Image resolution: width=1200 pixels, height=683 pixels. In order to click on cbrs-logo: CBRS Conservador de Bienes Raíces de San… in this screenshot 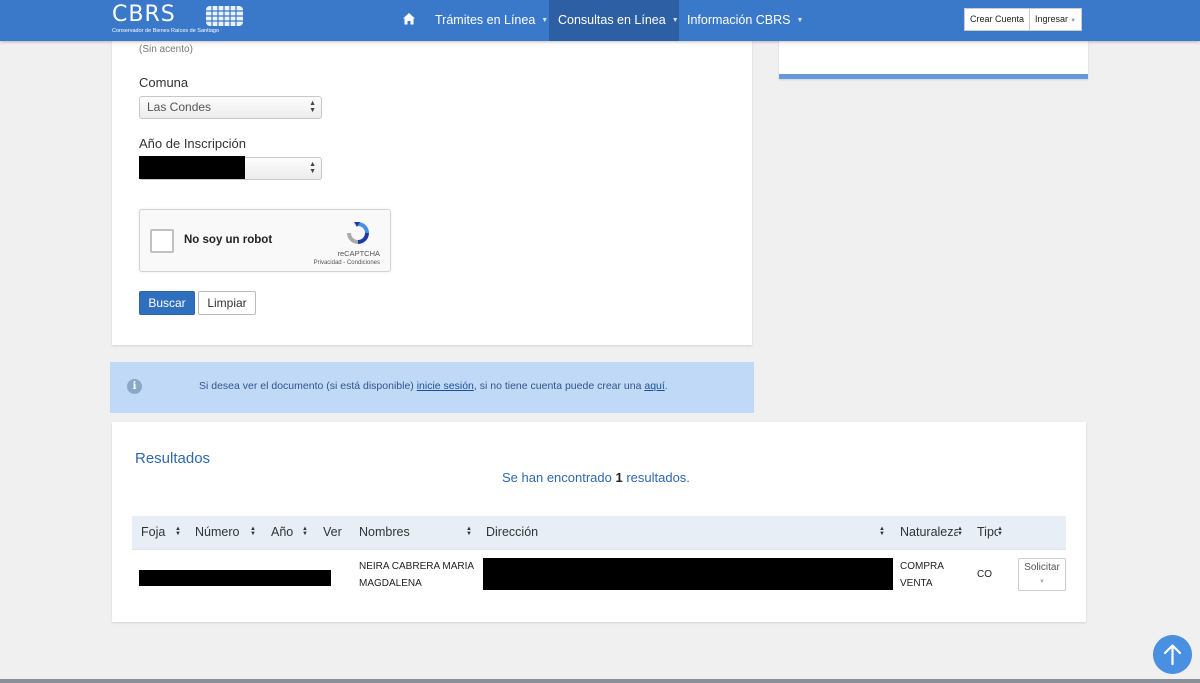, I will do `click(179, 19)`.